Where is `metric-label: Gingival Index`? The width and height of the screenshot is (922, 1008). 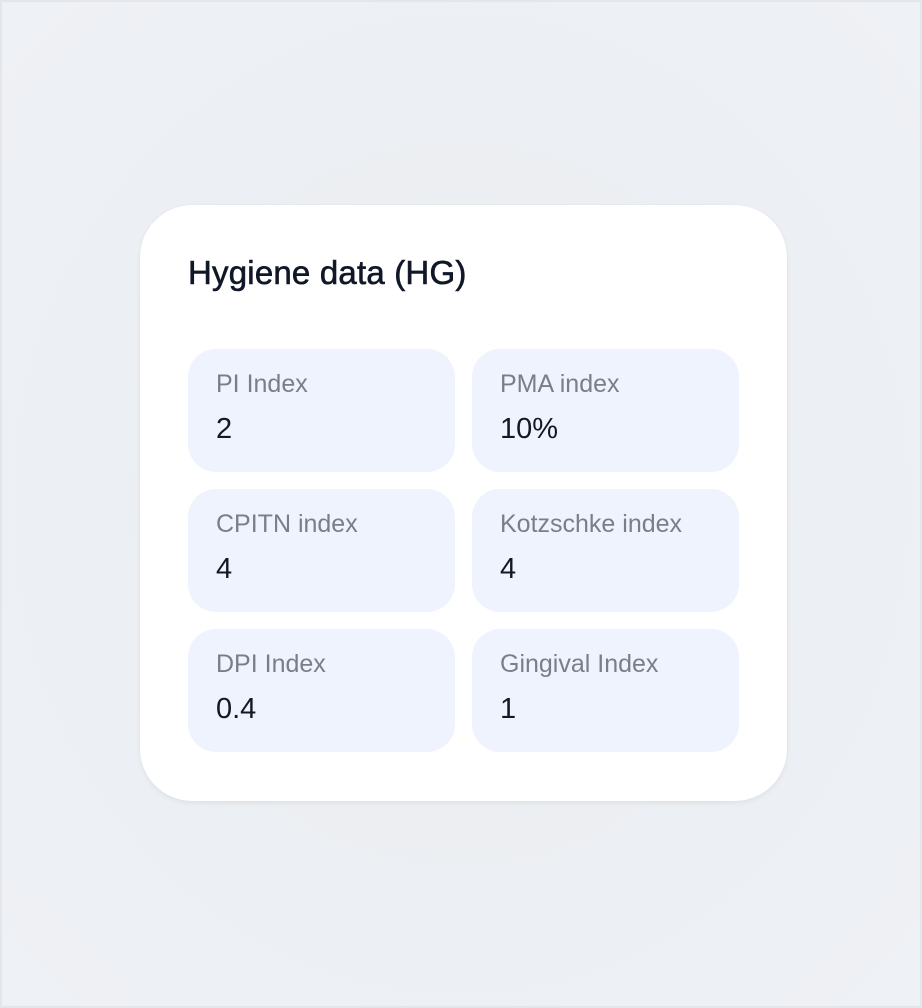 metric-label: Gingival Index is located at coordinates (579, 664).